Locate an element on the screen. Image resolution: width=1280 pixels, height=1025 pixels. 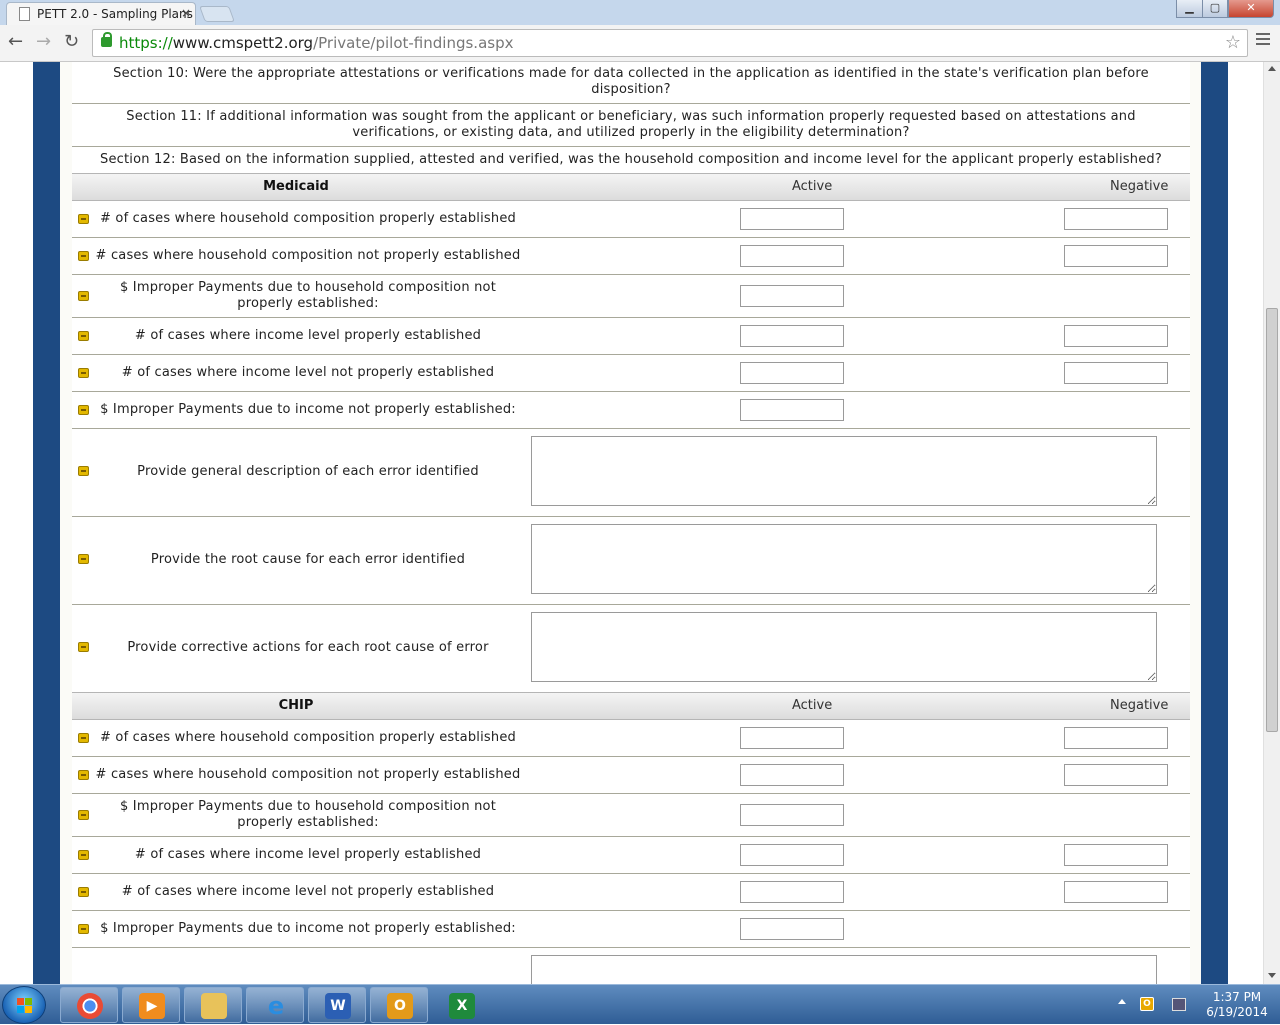
window-close-button: ✕ is located at coordinates (1251, 9).